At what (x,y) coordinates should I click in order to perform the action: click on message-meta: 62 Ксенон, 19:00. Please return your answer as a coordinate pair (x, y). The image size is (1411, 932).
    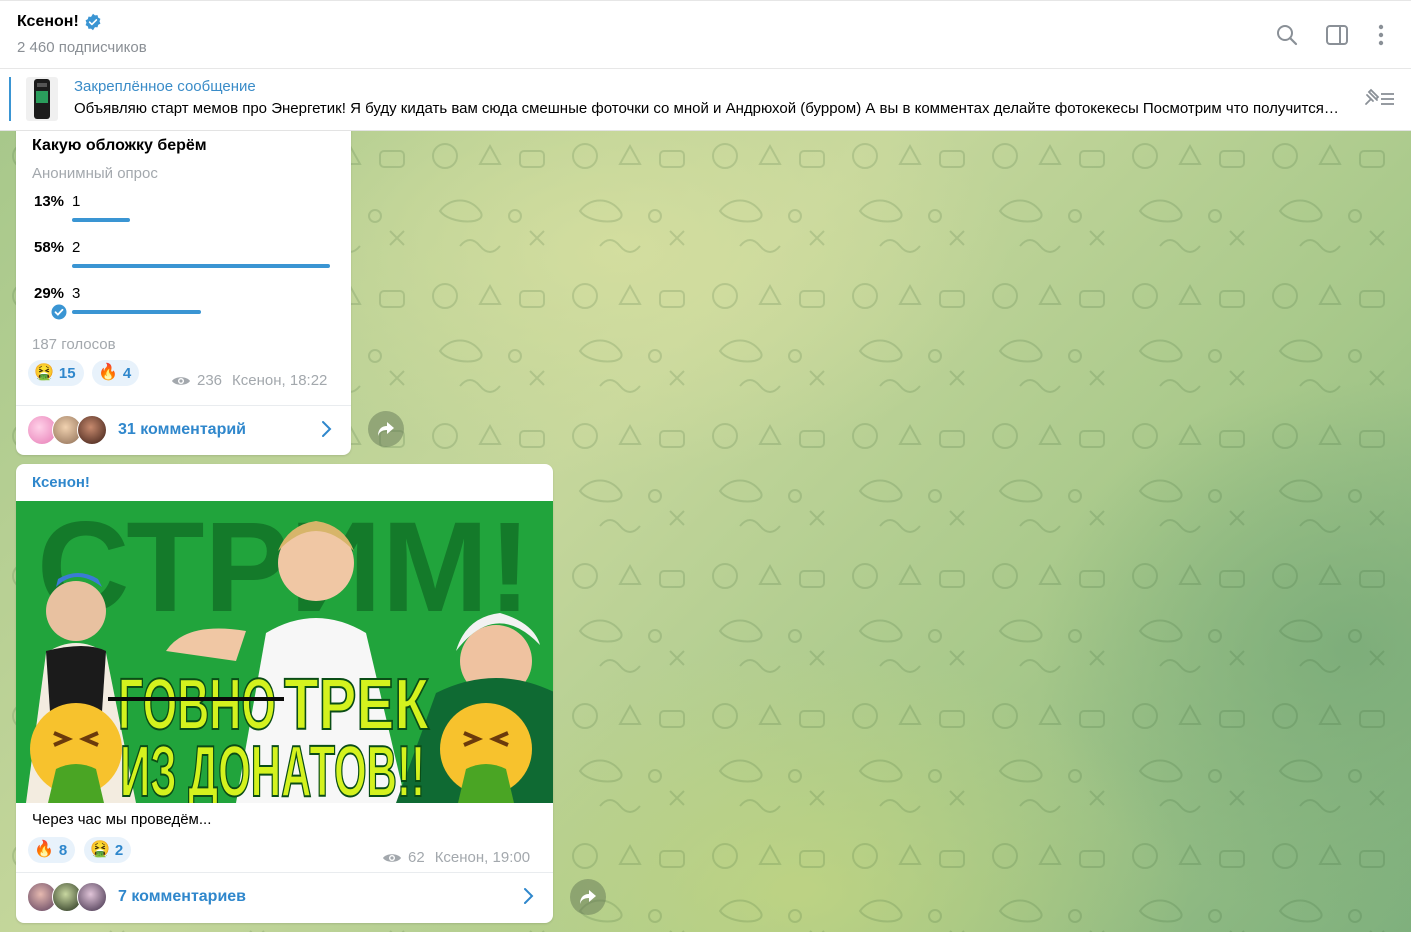
    Looking at the image, I should click on (456, 857).